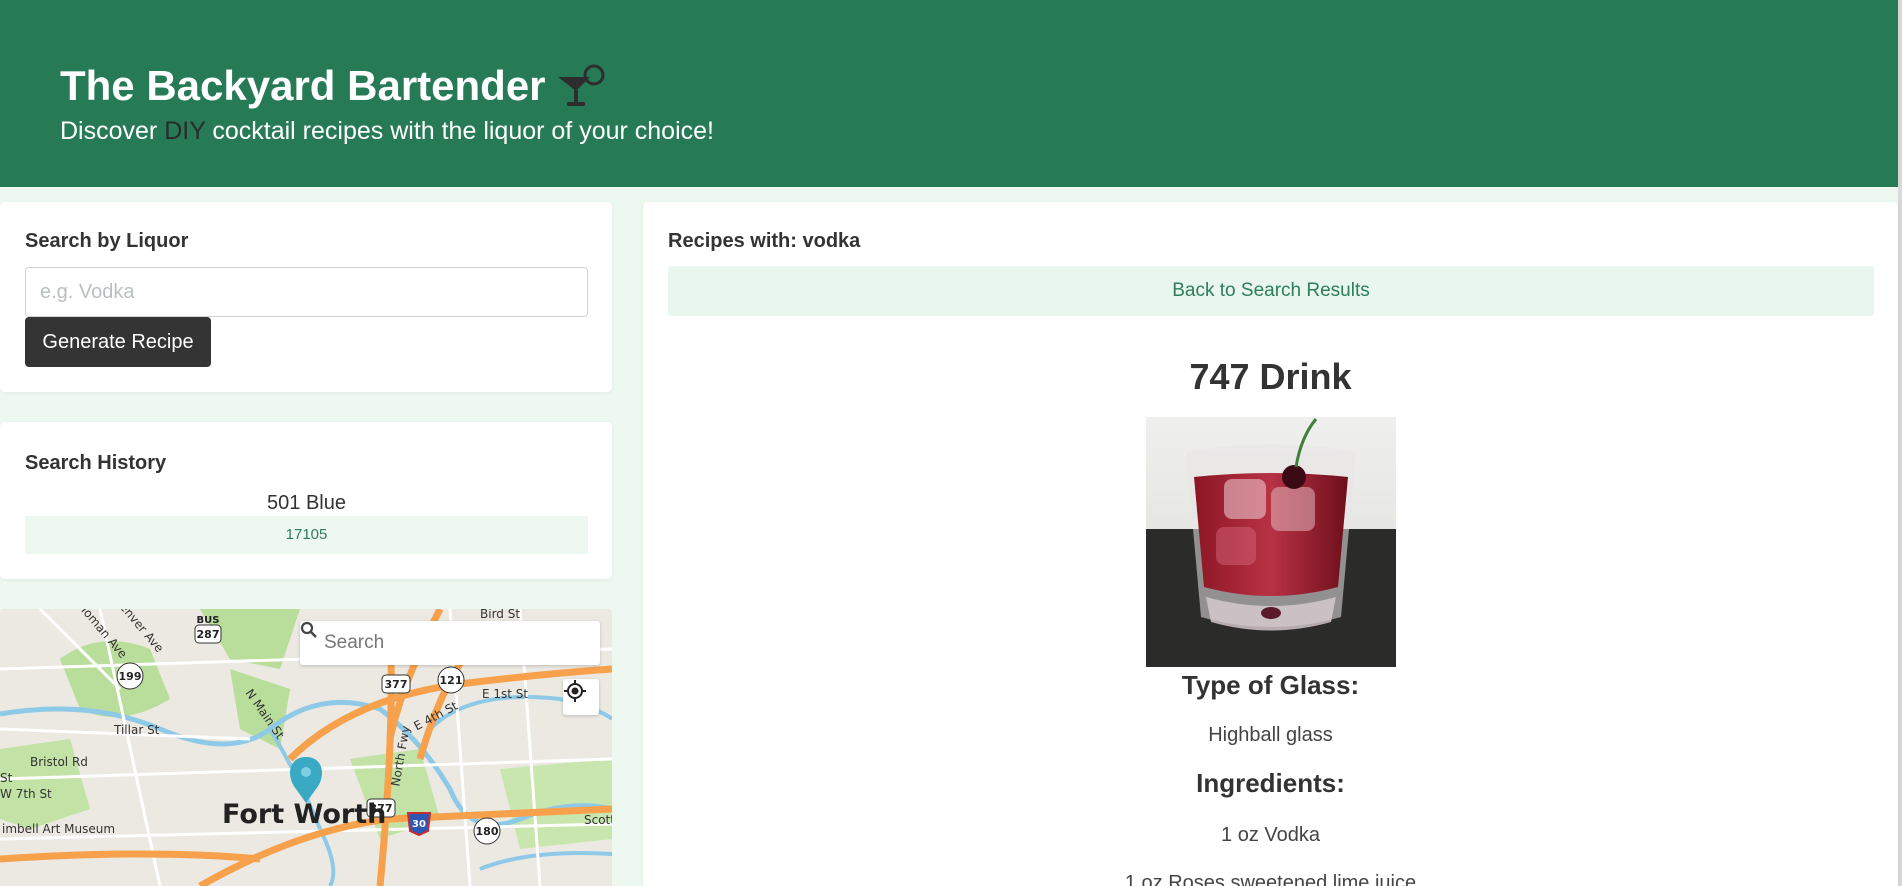 The width and height of the screenshot is (1902, 886). What do you see at coordinates (137, 730) in the screenshot?
I see `map-street-label: Tillar St` at bounding box center [137, 730].